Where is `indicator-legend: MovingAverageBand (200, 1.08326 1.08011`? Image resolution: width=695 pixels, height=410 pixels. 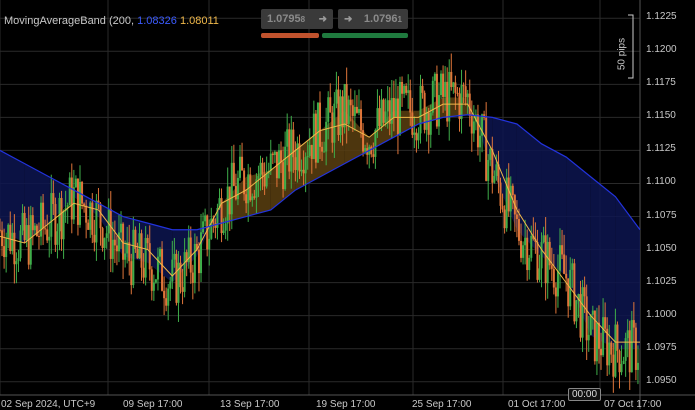 indicator-legend: MovingAverageBand (200, 1.08326 1.08011 is located at coordinates (111, 21).